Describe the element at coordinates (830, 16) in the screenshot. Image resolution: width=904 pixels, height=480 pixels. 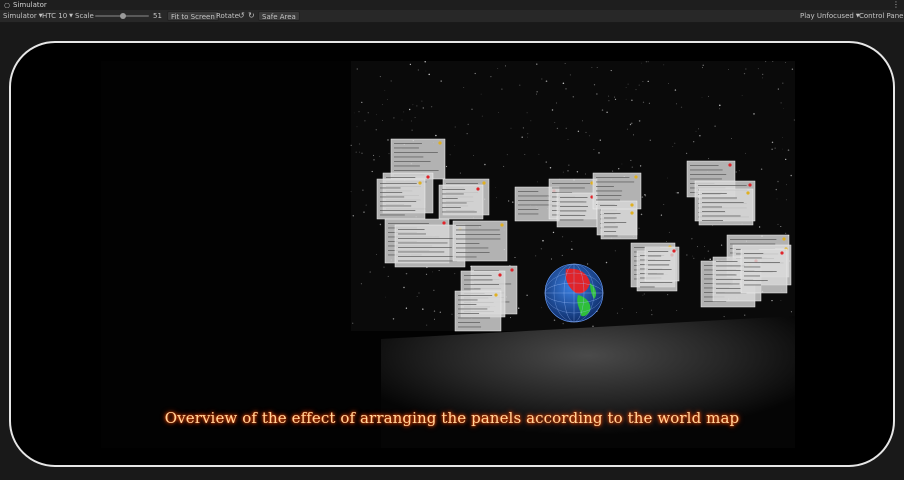
I see `play-mode-dropdown: Play Unfocused ▼` at that location.